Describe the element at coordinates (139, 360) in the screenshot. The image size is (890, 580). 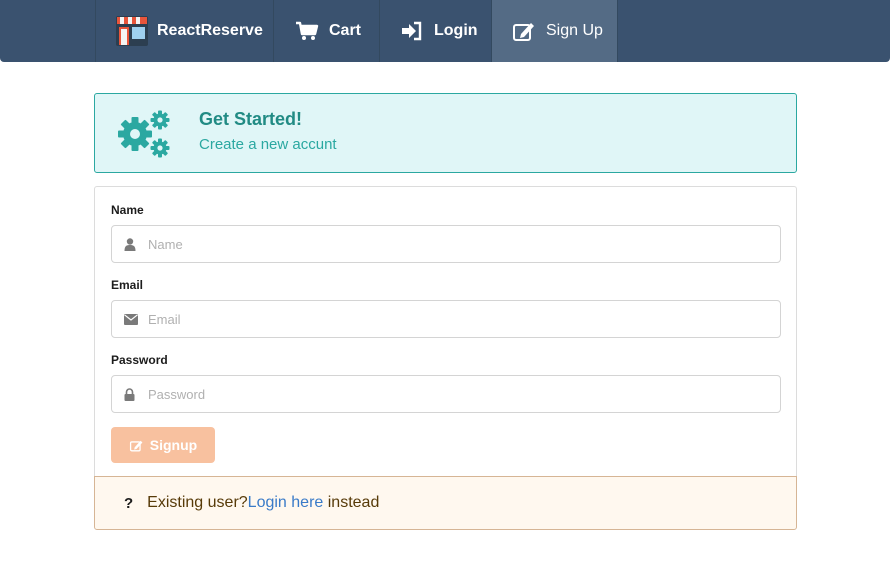
I see `password-label: Password` at that location.